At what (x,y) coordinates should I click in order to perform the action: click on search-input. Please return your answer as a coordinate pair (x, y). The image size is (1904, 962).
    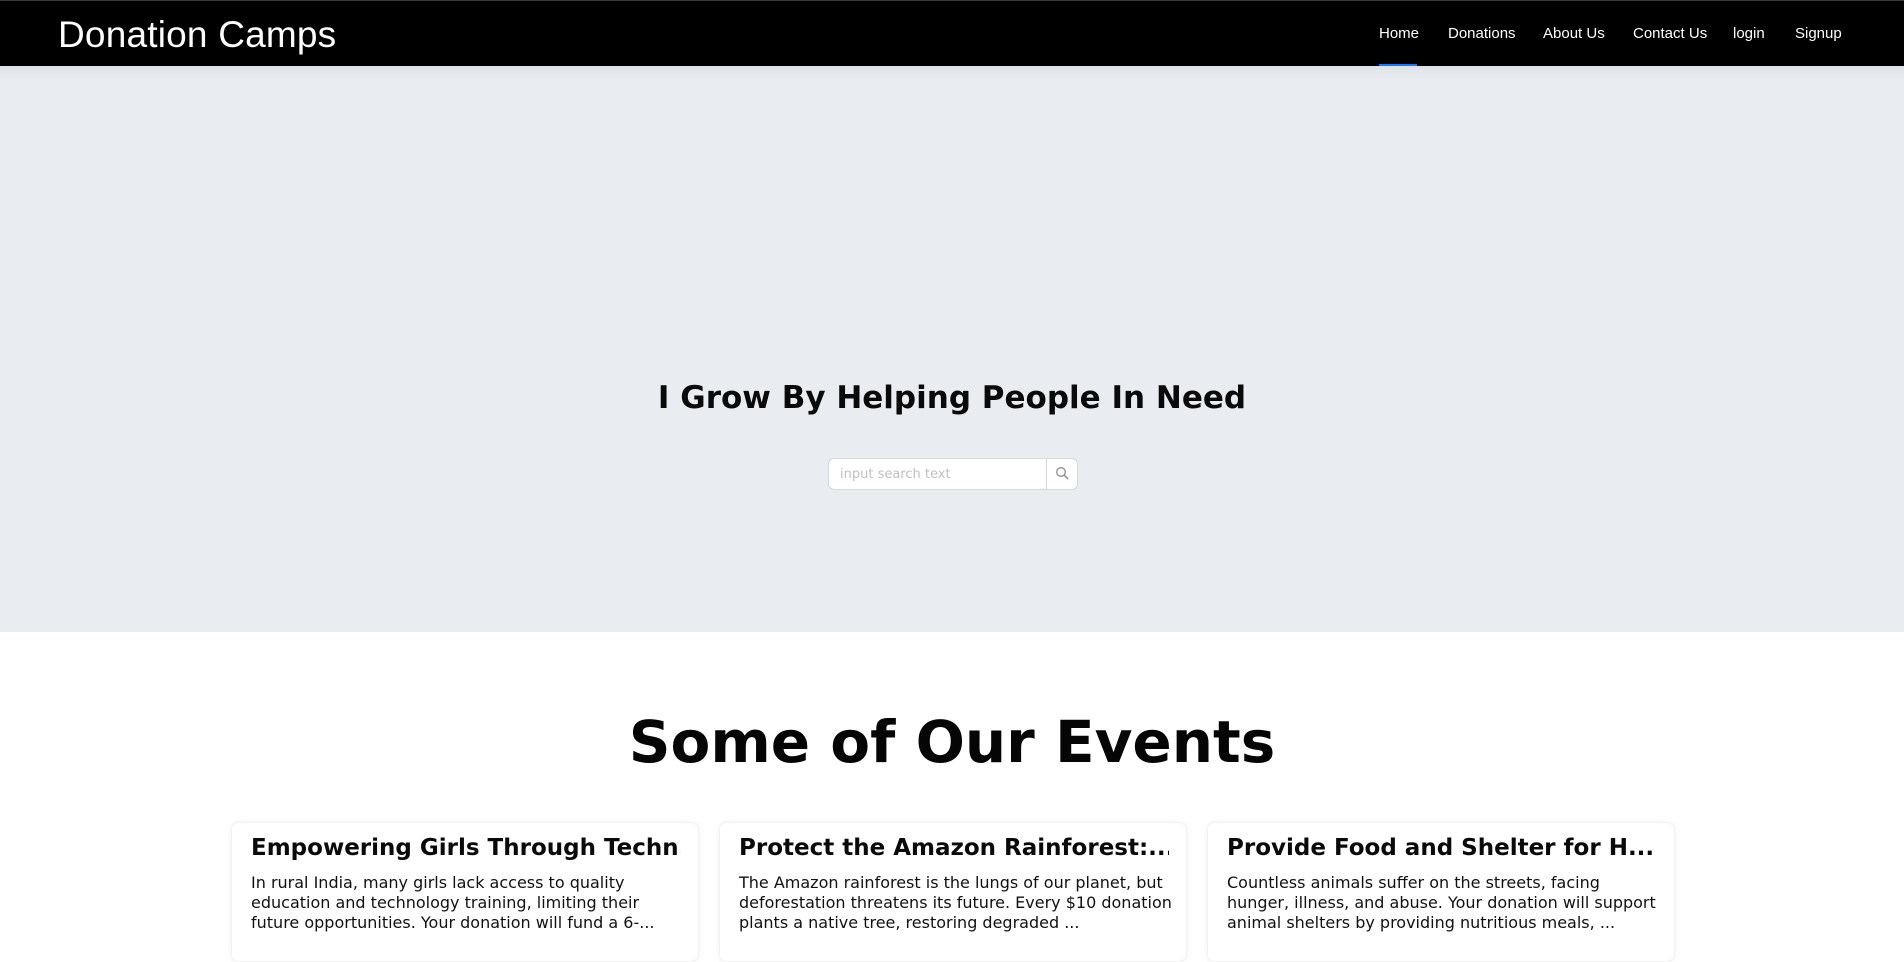
    Looking at the image, I should click on (937, 474).